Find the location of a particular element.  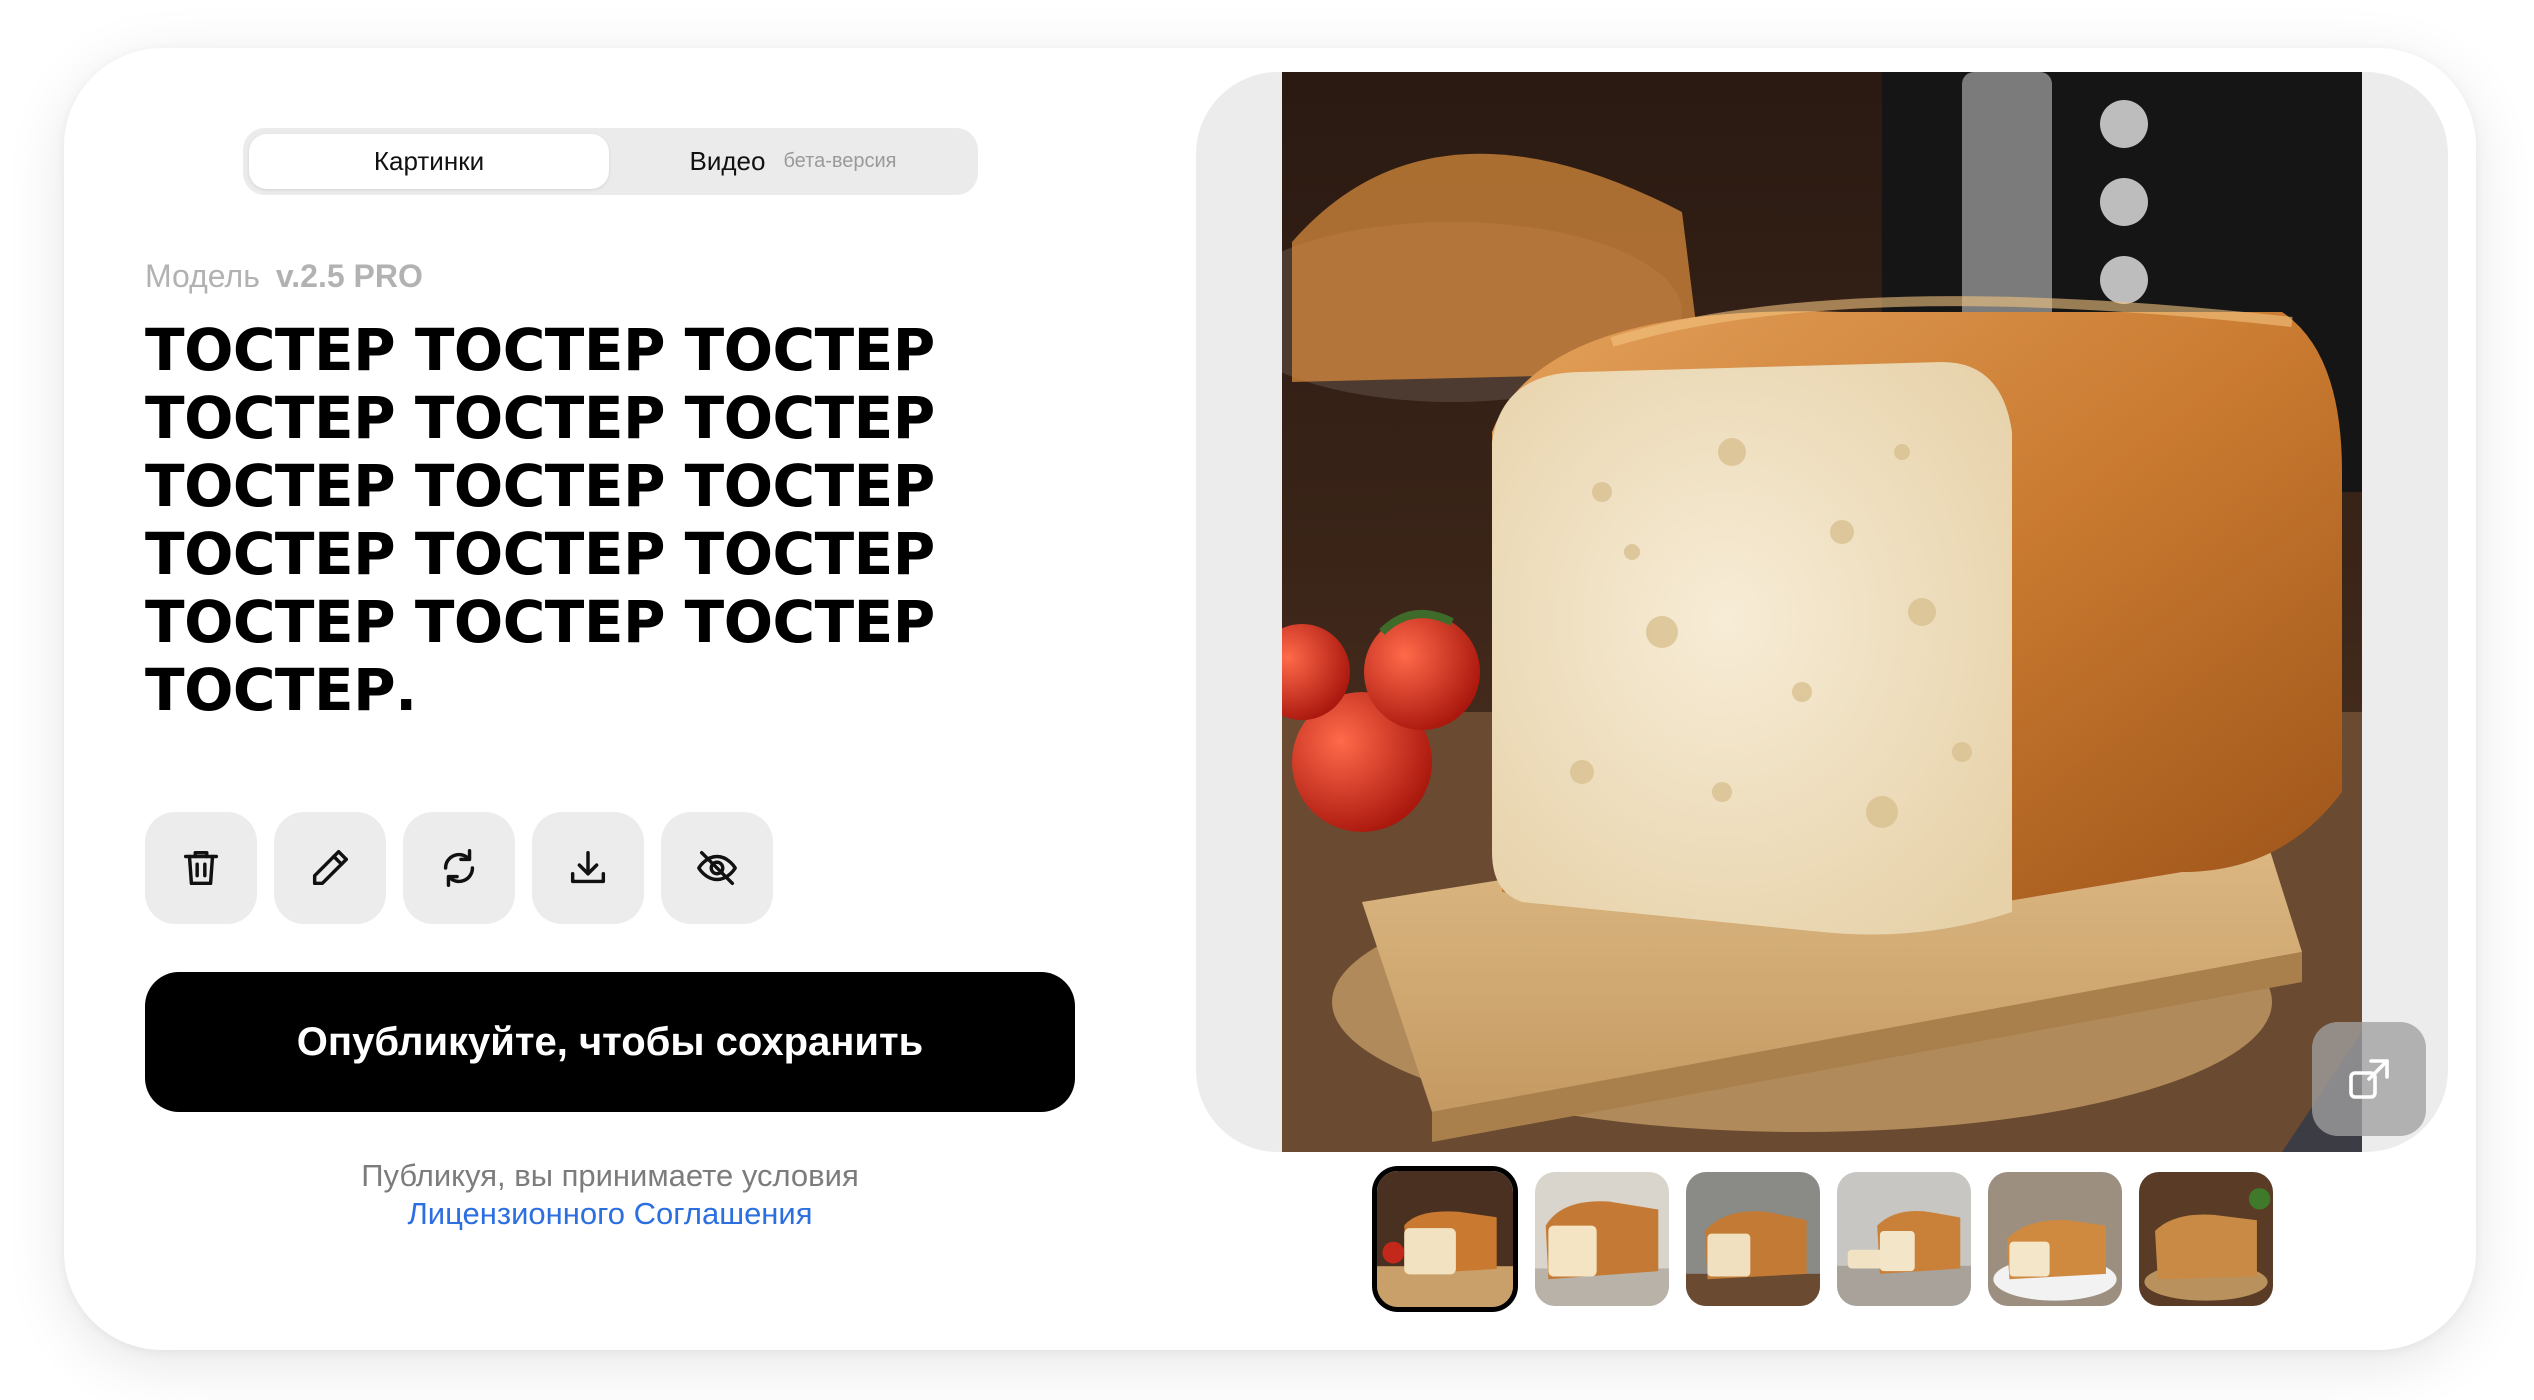

license-notice-text: Публикуя, вы принимаете условия is located at coordinates (610, 1175).